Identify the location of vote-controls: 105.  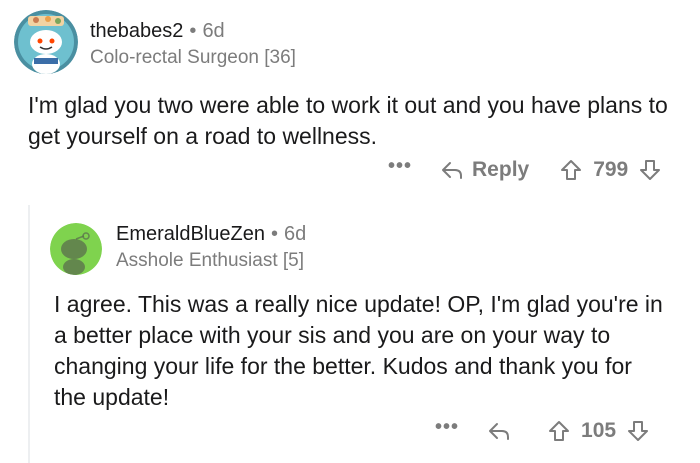
(598, 431).